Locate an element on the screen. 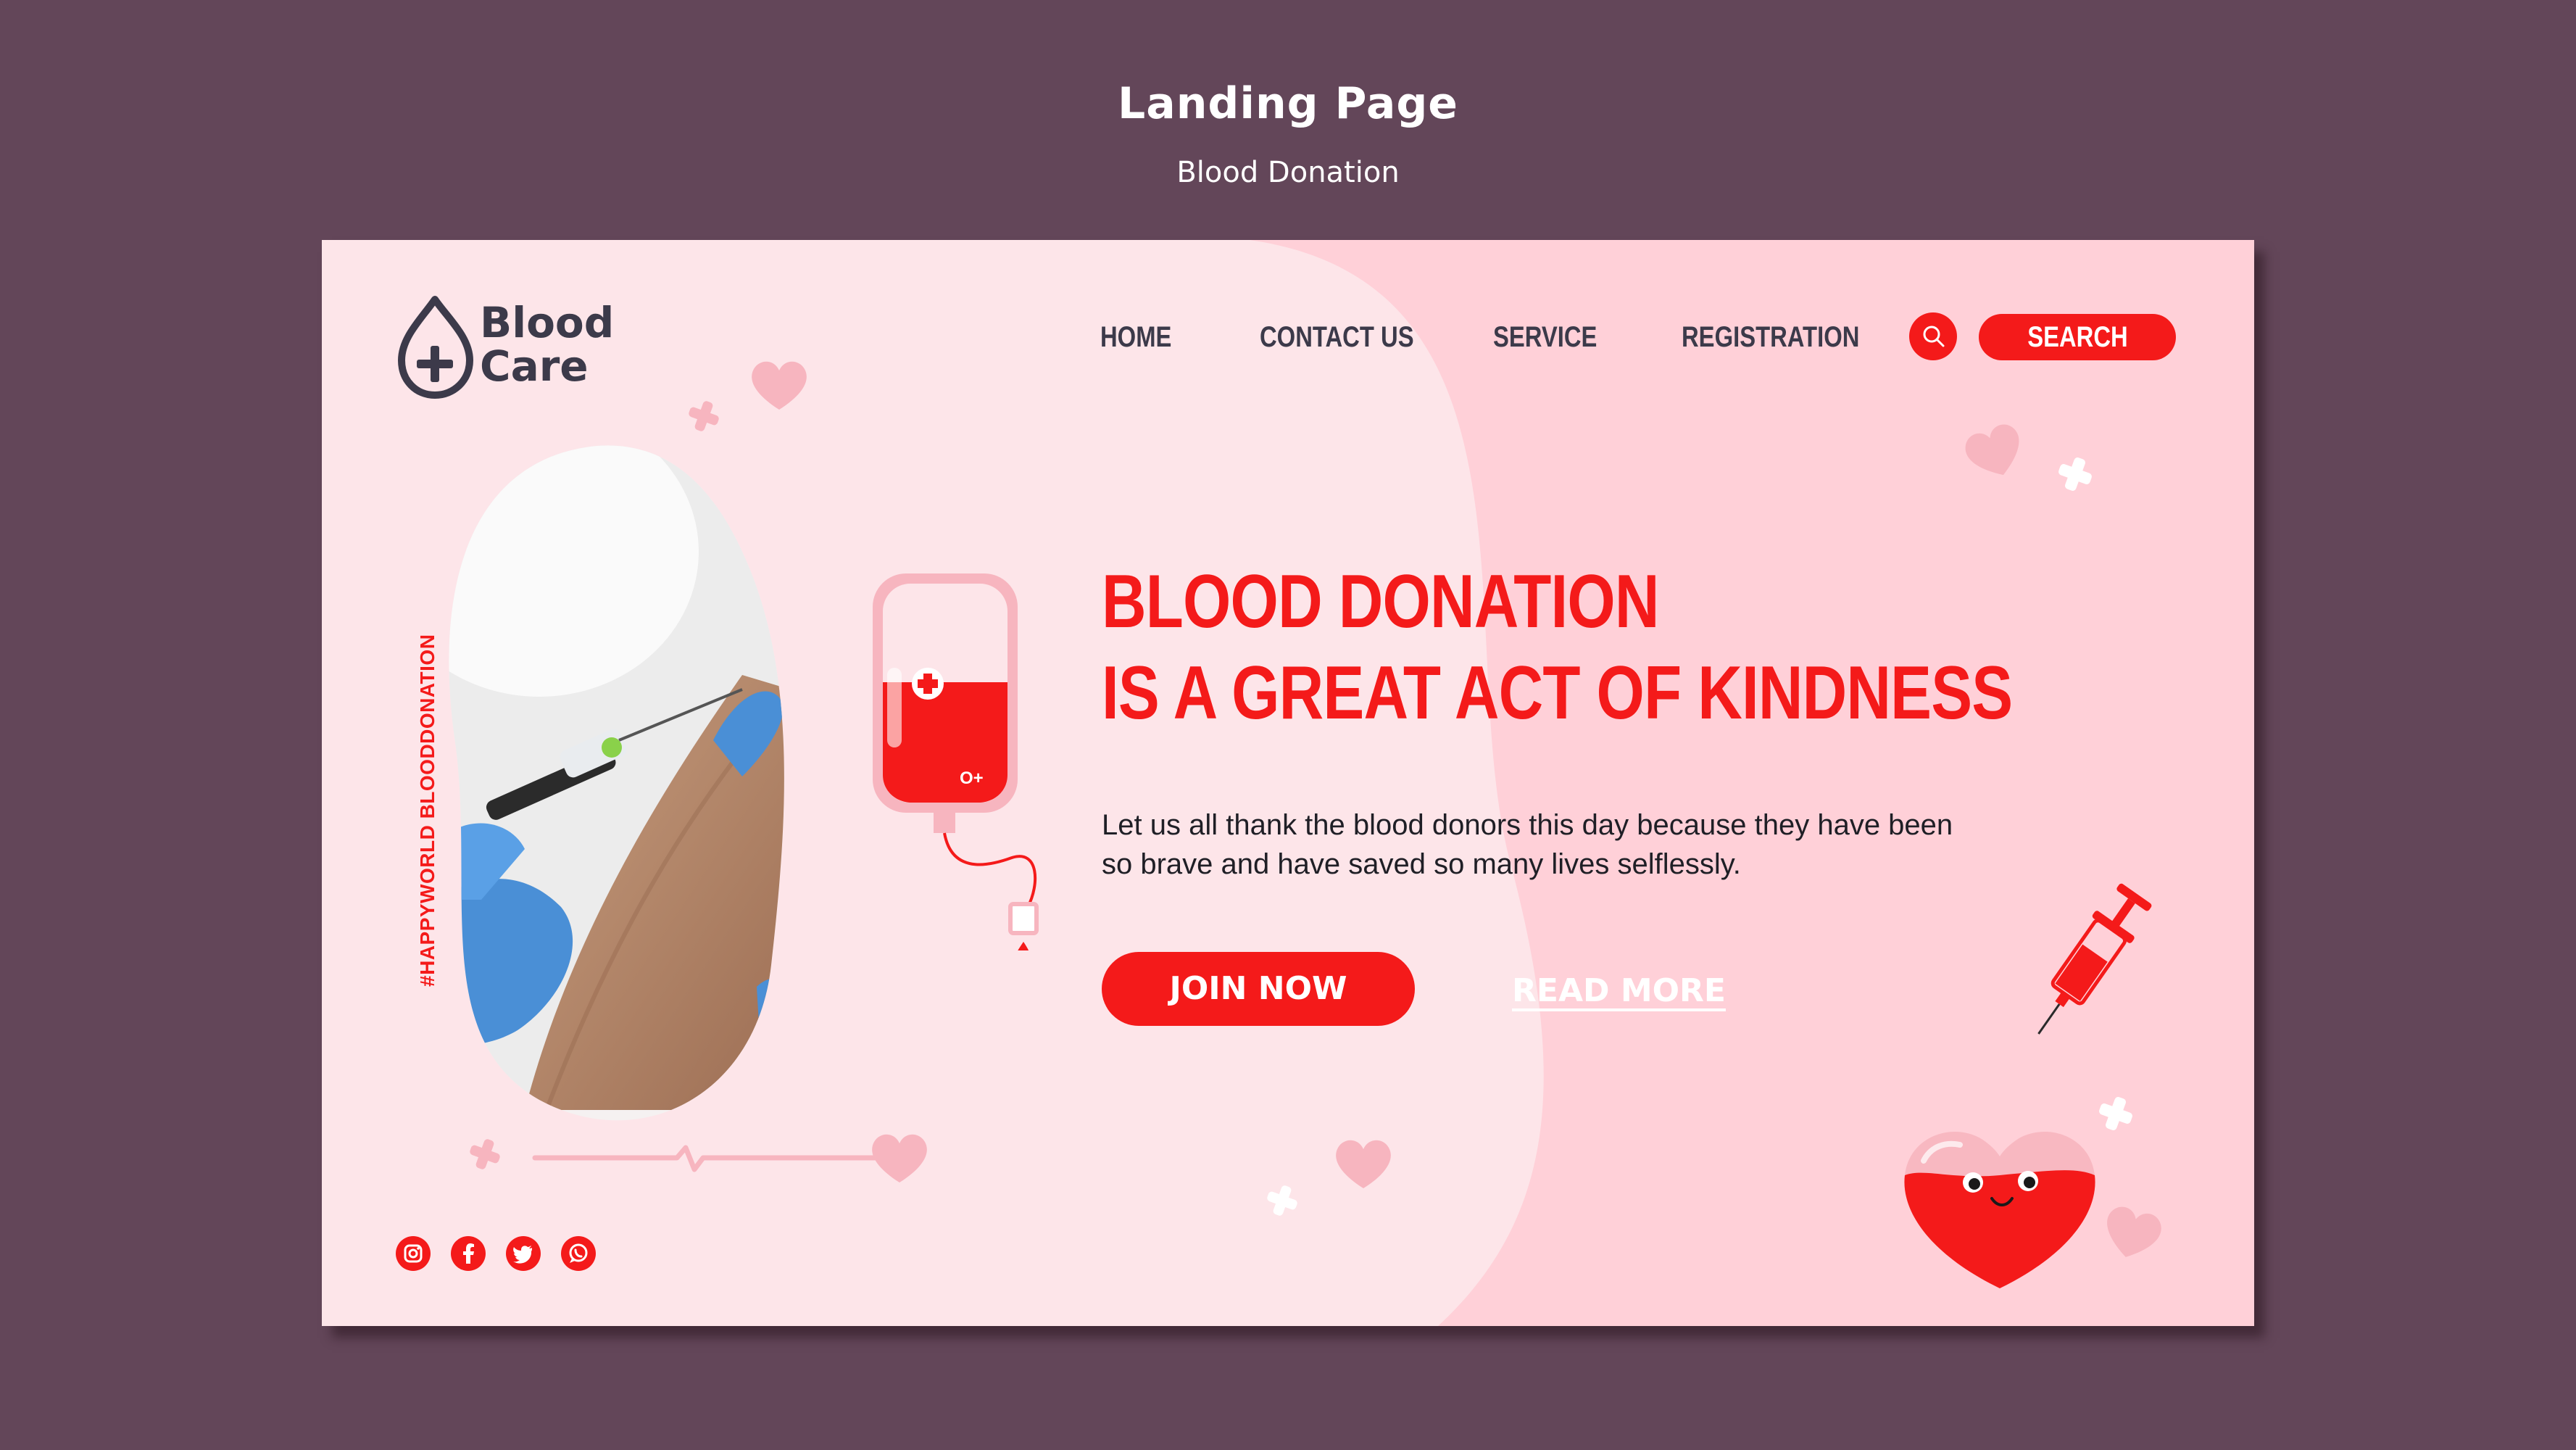 This screenshot has height=1450, width=2576. hero-title-line2: IS A GREAT ACT OF KINDNESS is located at coordinates (1557, 693).